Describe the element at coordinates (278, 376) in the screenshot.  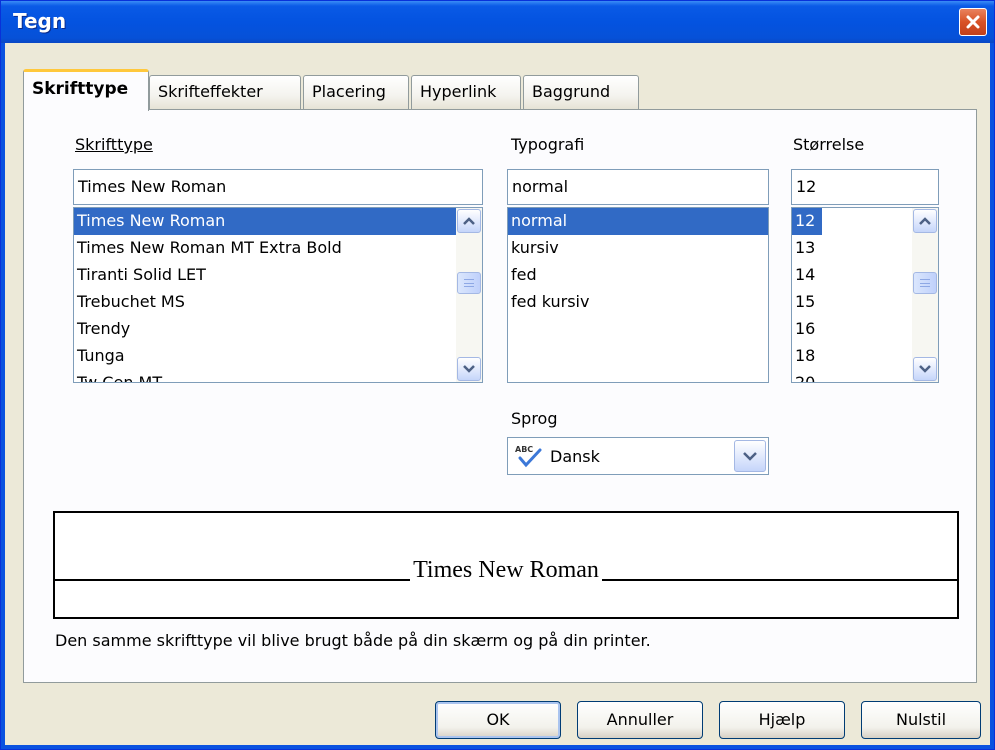
I see `list-item: Tw Cen MT` at that location.